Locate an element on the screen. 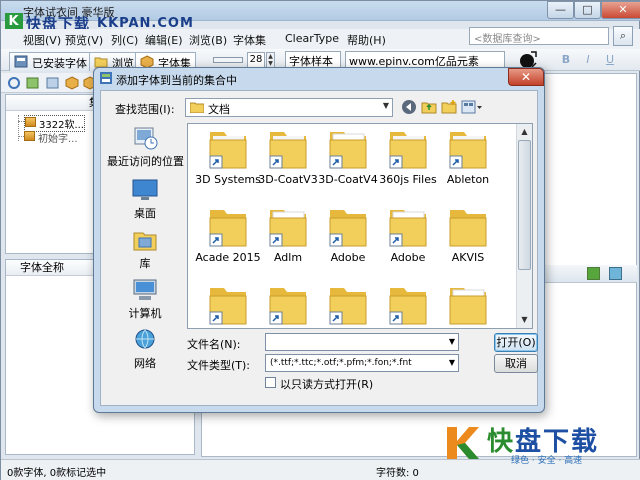 The height and width of the screenshot is (480, 640). close-button: ✕ is located at coordinates (620, 10).